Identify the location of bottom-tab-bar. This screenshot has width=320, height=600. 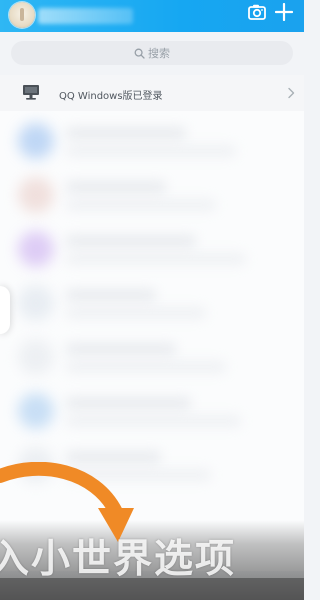
(152, 589).